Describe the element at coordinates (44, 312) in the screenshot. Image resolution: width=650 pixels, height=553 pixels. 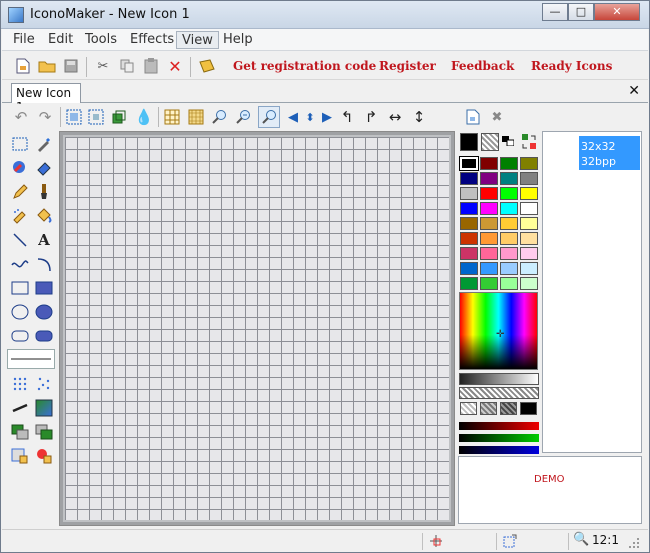
I see `ellipse-filled-icon` at that location.